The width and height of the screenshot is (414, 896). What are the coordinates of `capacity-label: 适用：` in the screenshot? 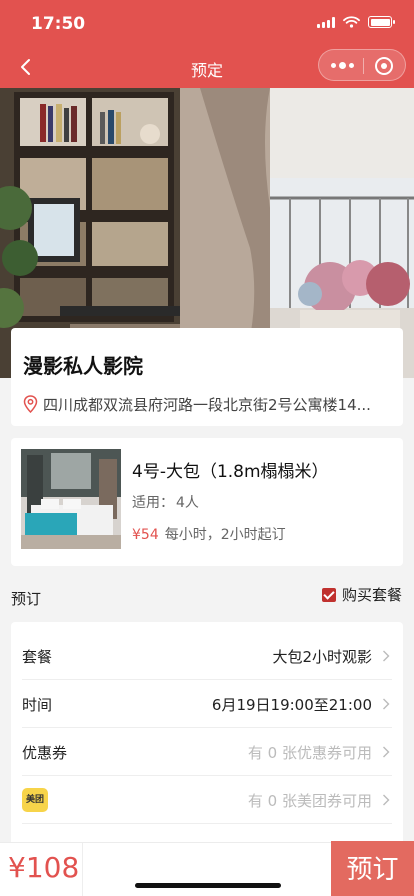 It's located at (153, 503).